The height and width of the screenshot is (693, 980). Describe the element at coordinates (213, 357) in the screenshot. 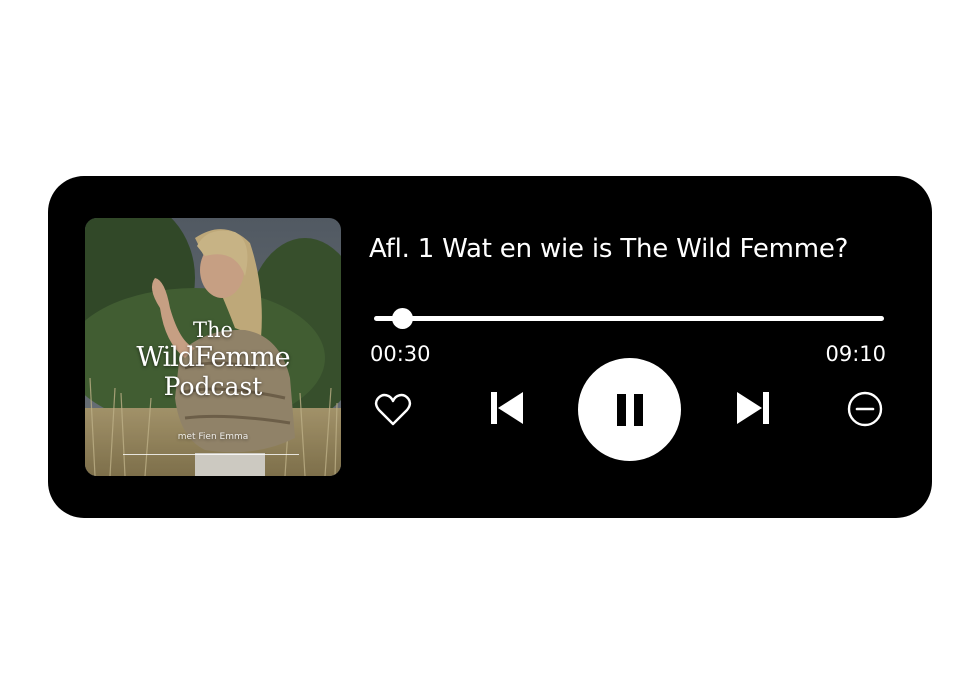

I see `cover-title-line-2: WildFemme` at that location.